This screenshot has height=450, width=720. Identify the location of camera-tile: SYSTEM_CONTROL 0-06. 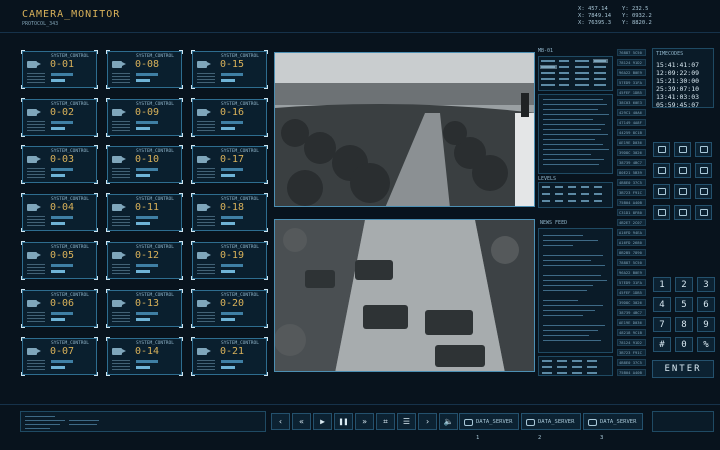
(59, 308).